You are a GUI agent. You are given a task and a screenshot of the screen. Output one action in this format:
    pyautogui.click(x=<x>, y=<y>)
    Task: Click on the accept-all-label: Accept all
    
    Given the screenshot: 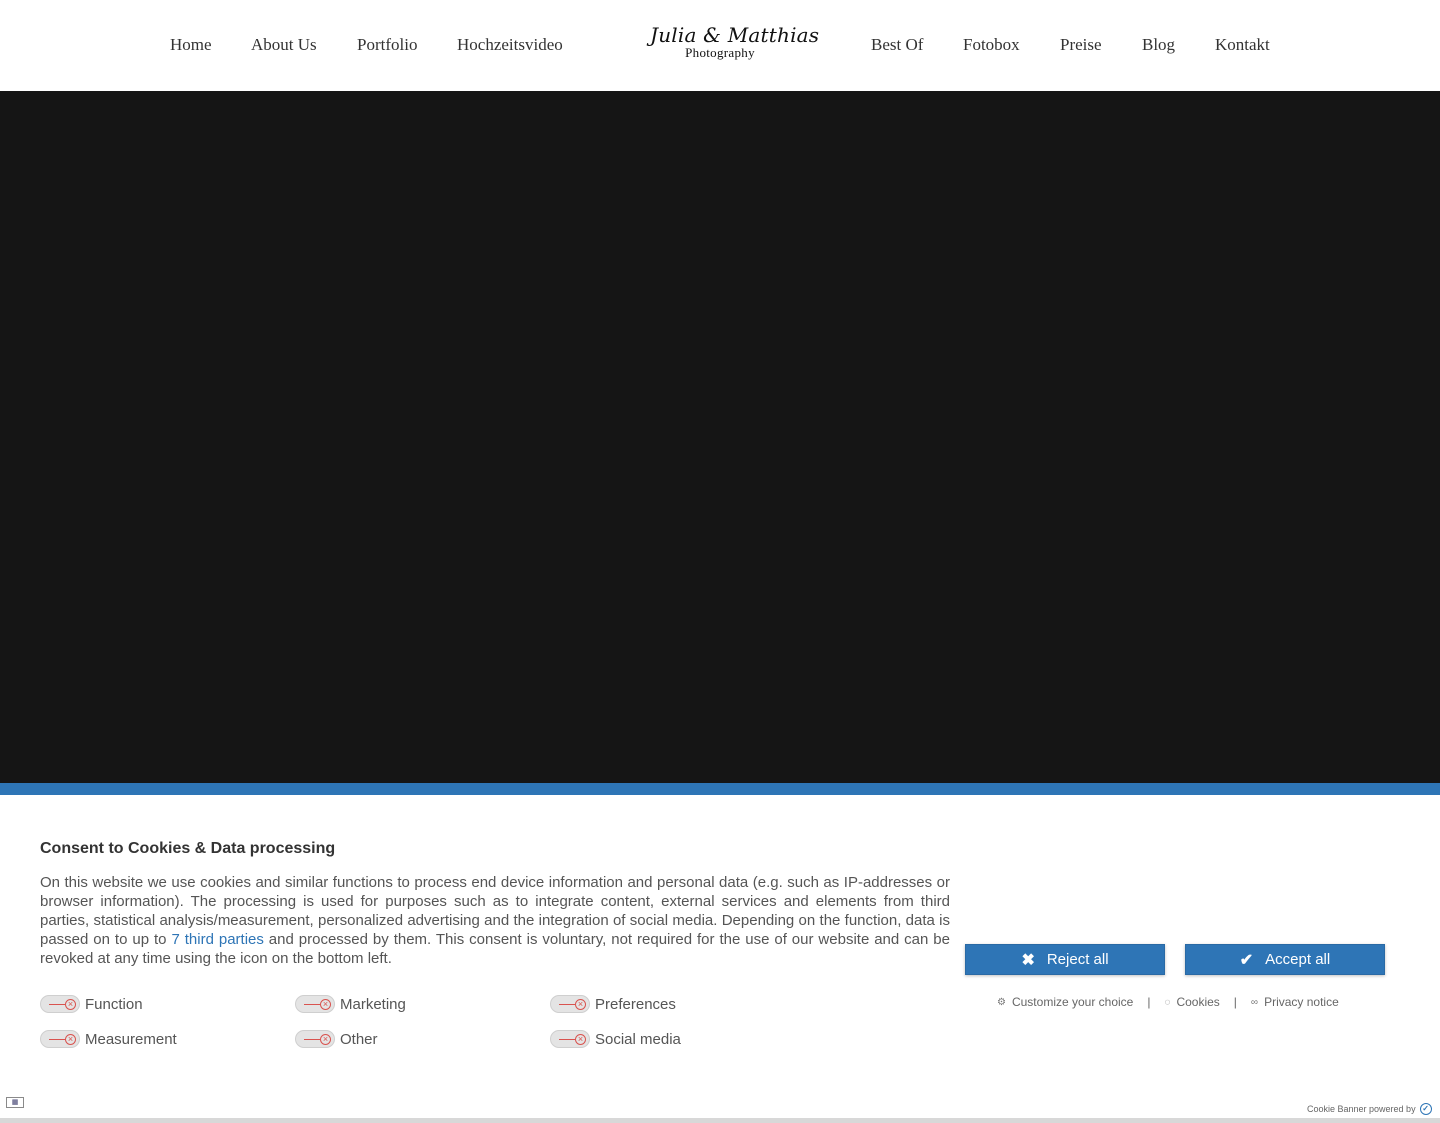 What is the action you would take?
    pyautogui.click(x=1298, y=959)
    